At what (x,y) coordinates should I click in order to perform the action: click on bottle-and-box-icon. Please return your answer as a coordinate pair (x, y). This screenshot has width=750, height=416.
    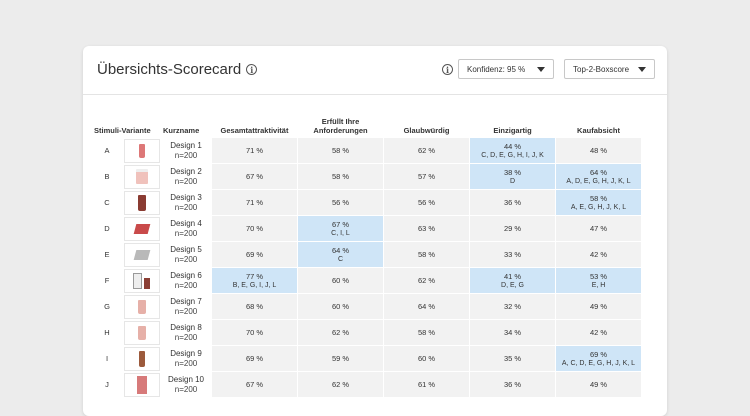
    Looking at the image, I should click on (141, 280).